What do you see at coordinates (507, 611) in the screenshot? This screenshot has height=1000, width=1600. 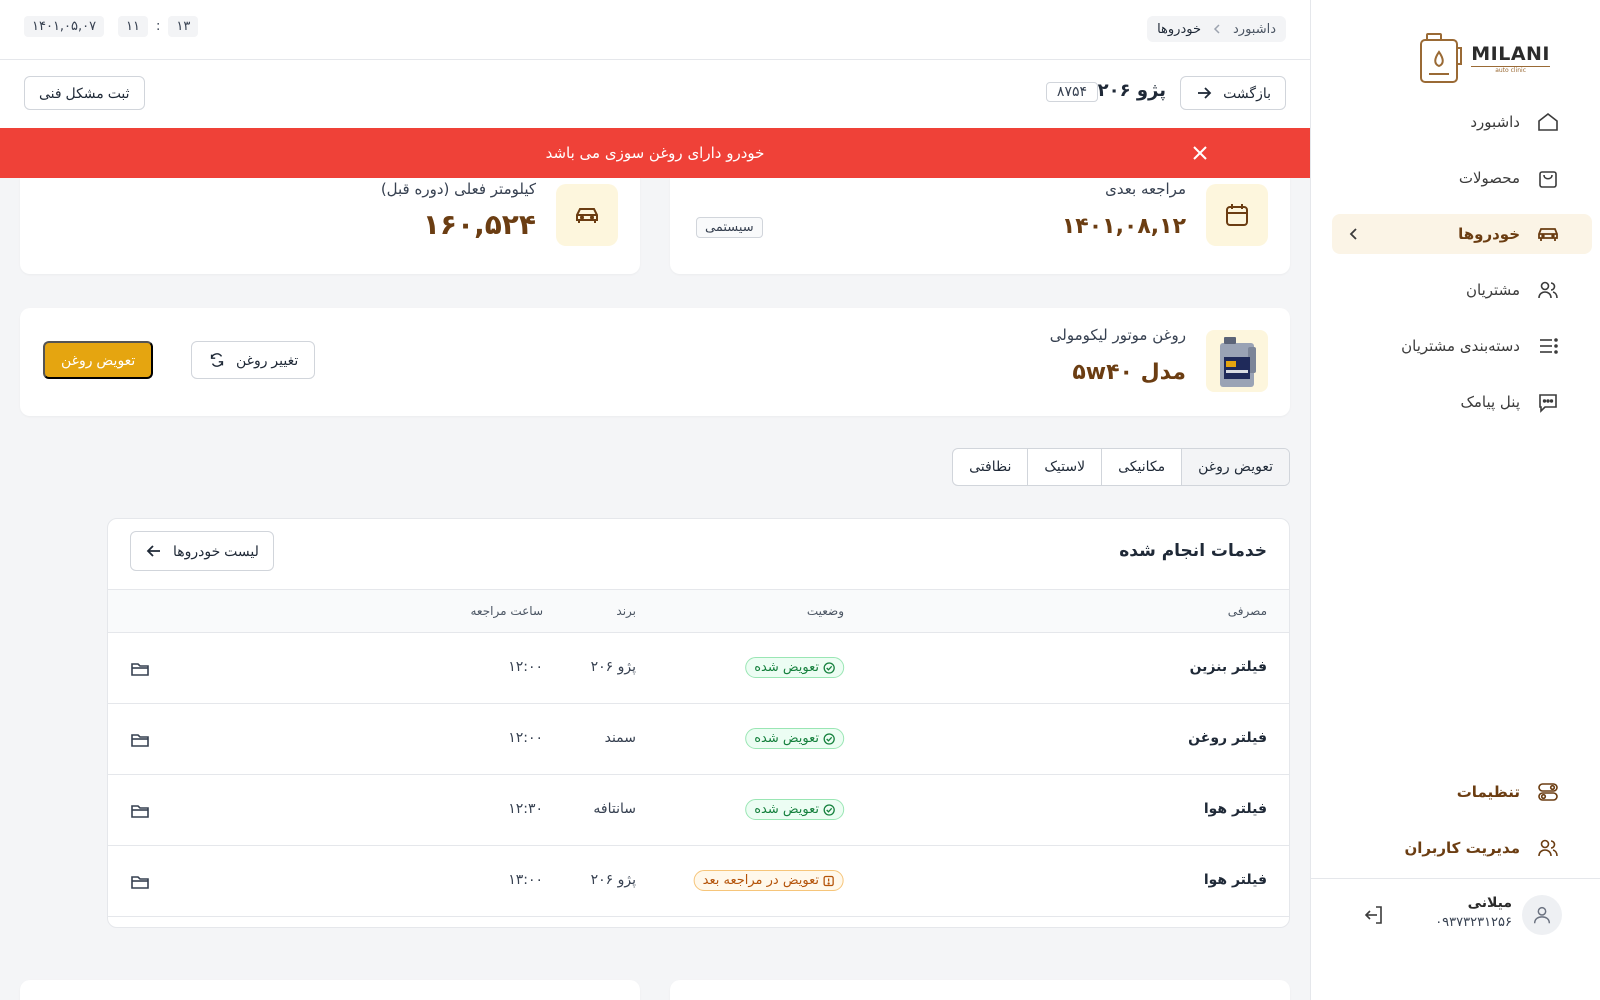 I see `column-header-time: ساعت مراجعه` at bounding box center [507, 611].